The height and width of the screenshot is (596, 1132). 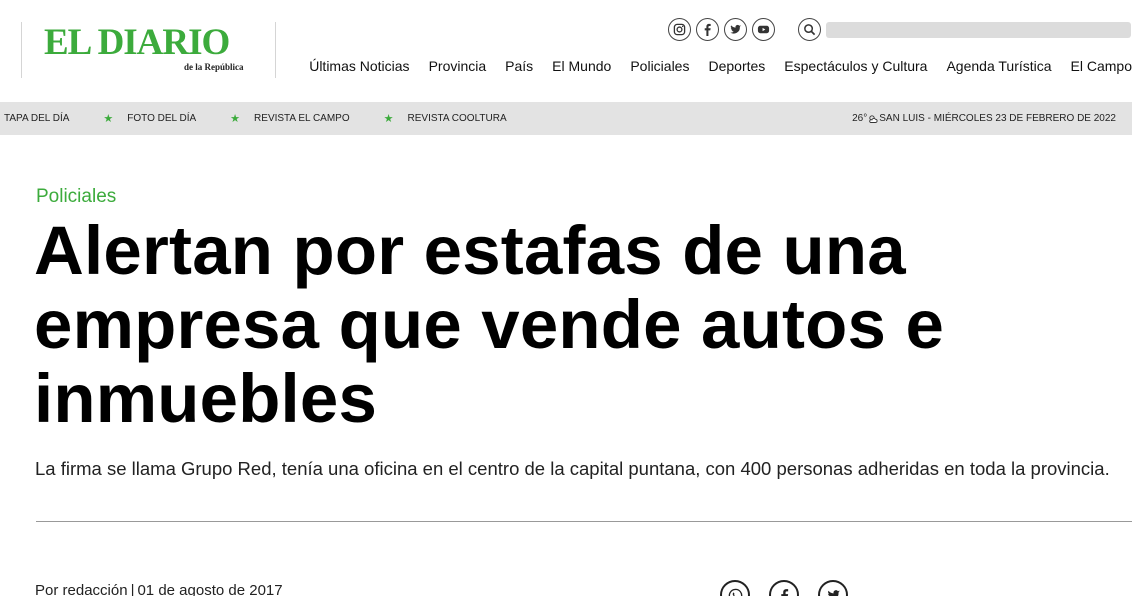 I want to click on link-revista-cooltura: REVISTA COOLTURA, so click(x=457, y=118).